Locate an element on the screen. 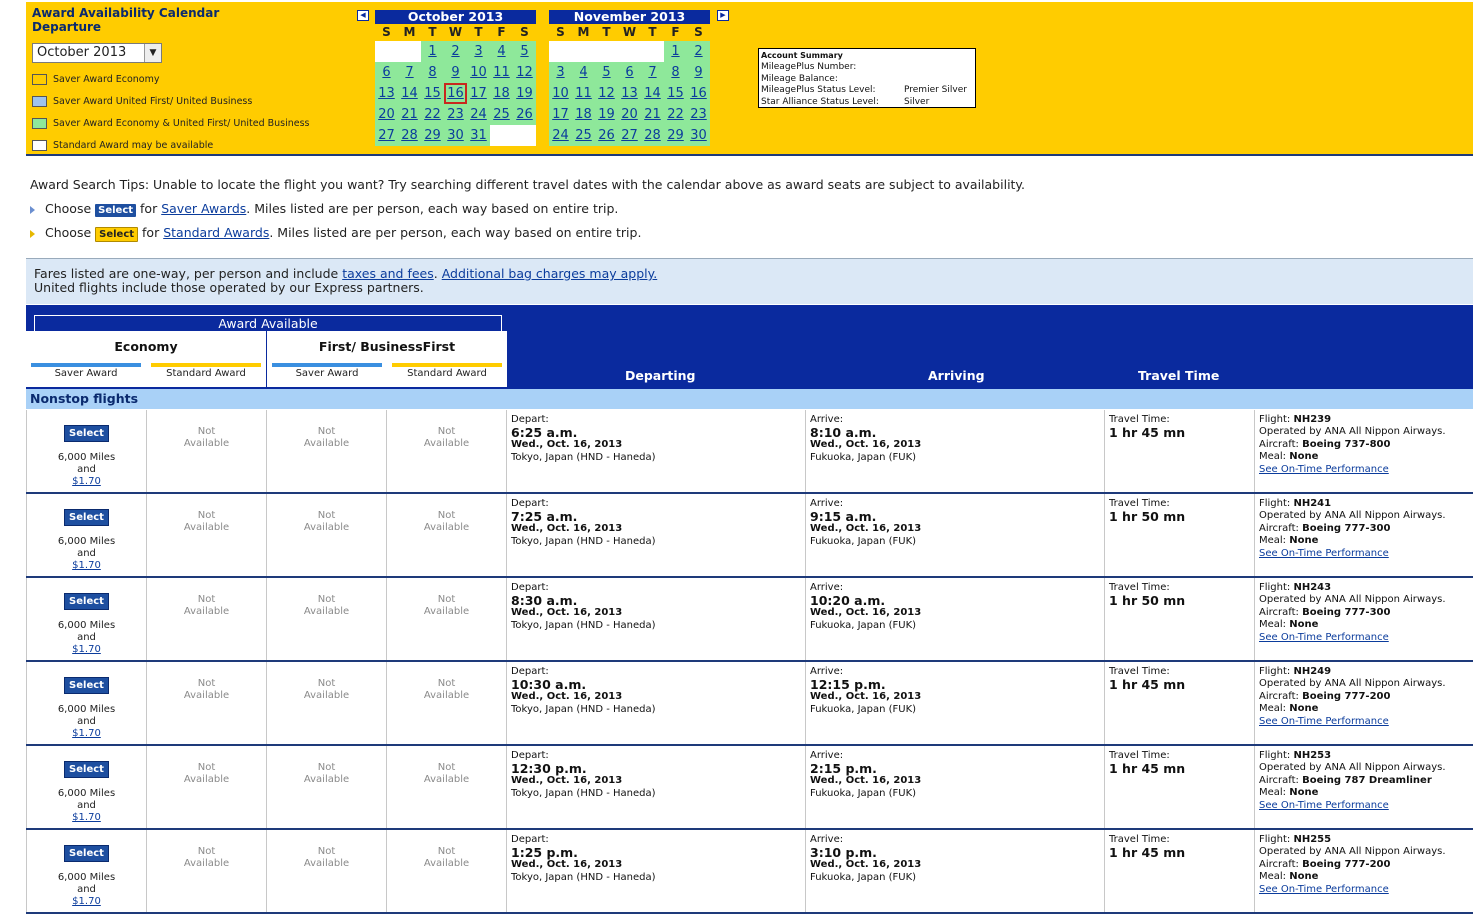  taxes-fees-link: taxes and fees is located at coordinates (388, 273).